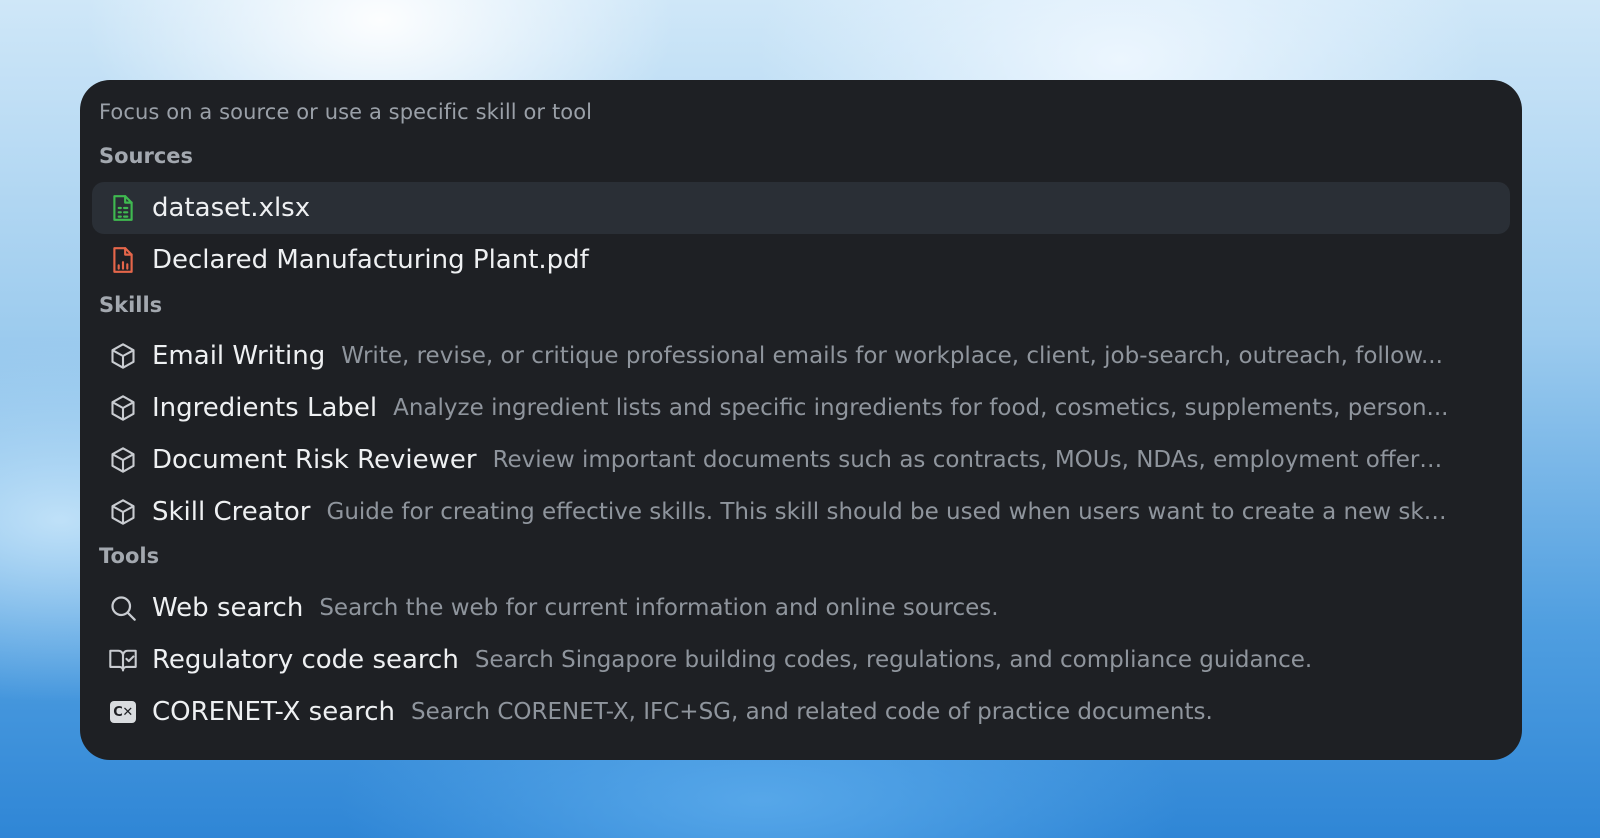 The height and width of the screenshot is (838, 1600). What do you see at coordinates (228, 608) in the screenshot?
I see `tool-item-label: Web search` at bounding box center [228, 608].